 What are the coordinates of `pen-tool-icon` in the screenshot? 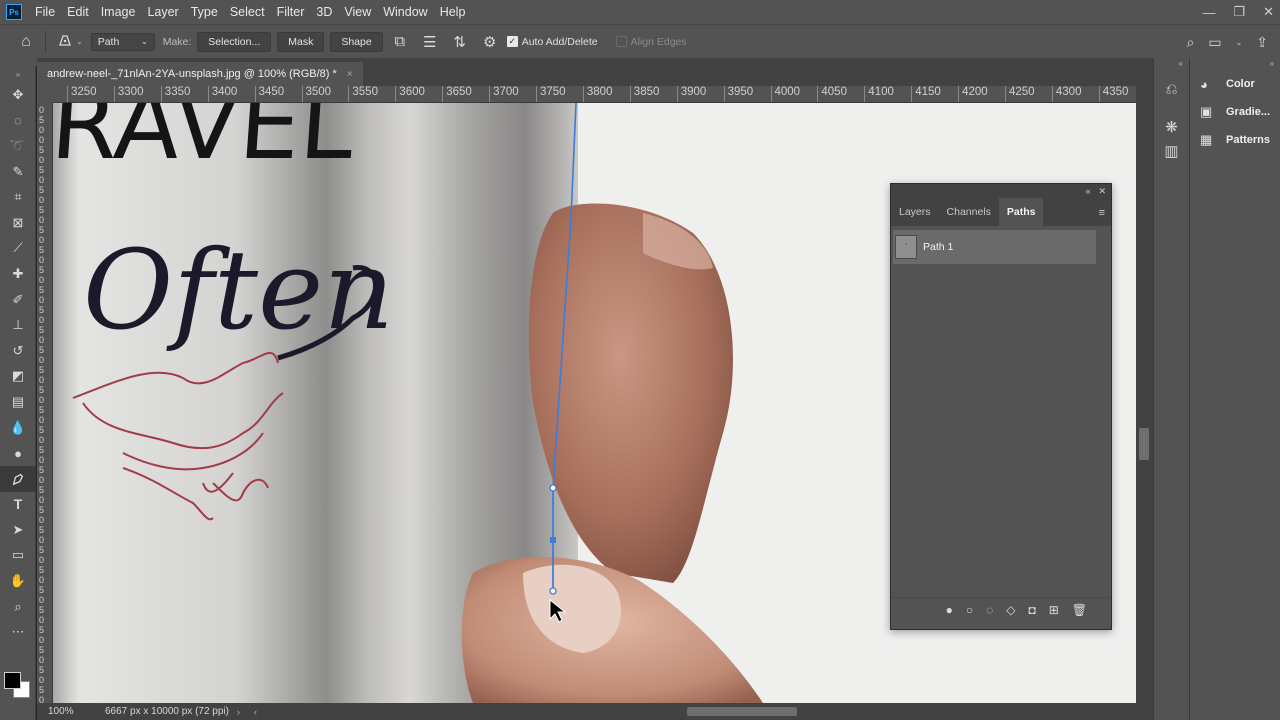 It's located at (18, 478).